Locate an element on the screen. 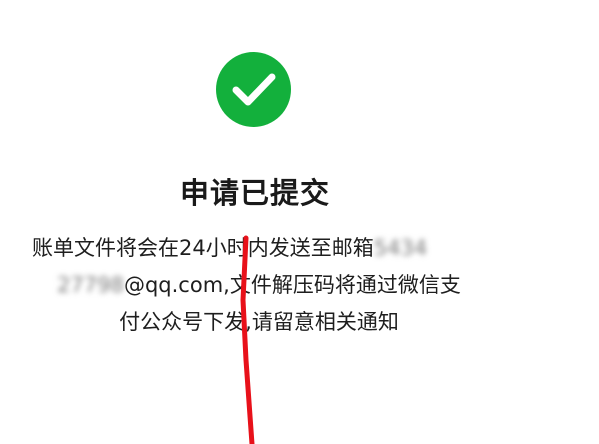  notice-line-2: 27798@qq.com,文件解压码将通过微信支 is located at coordinates (259, 285).